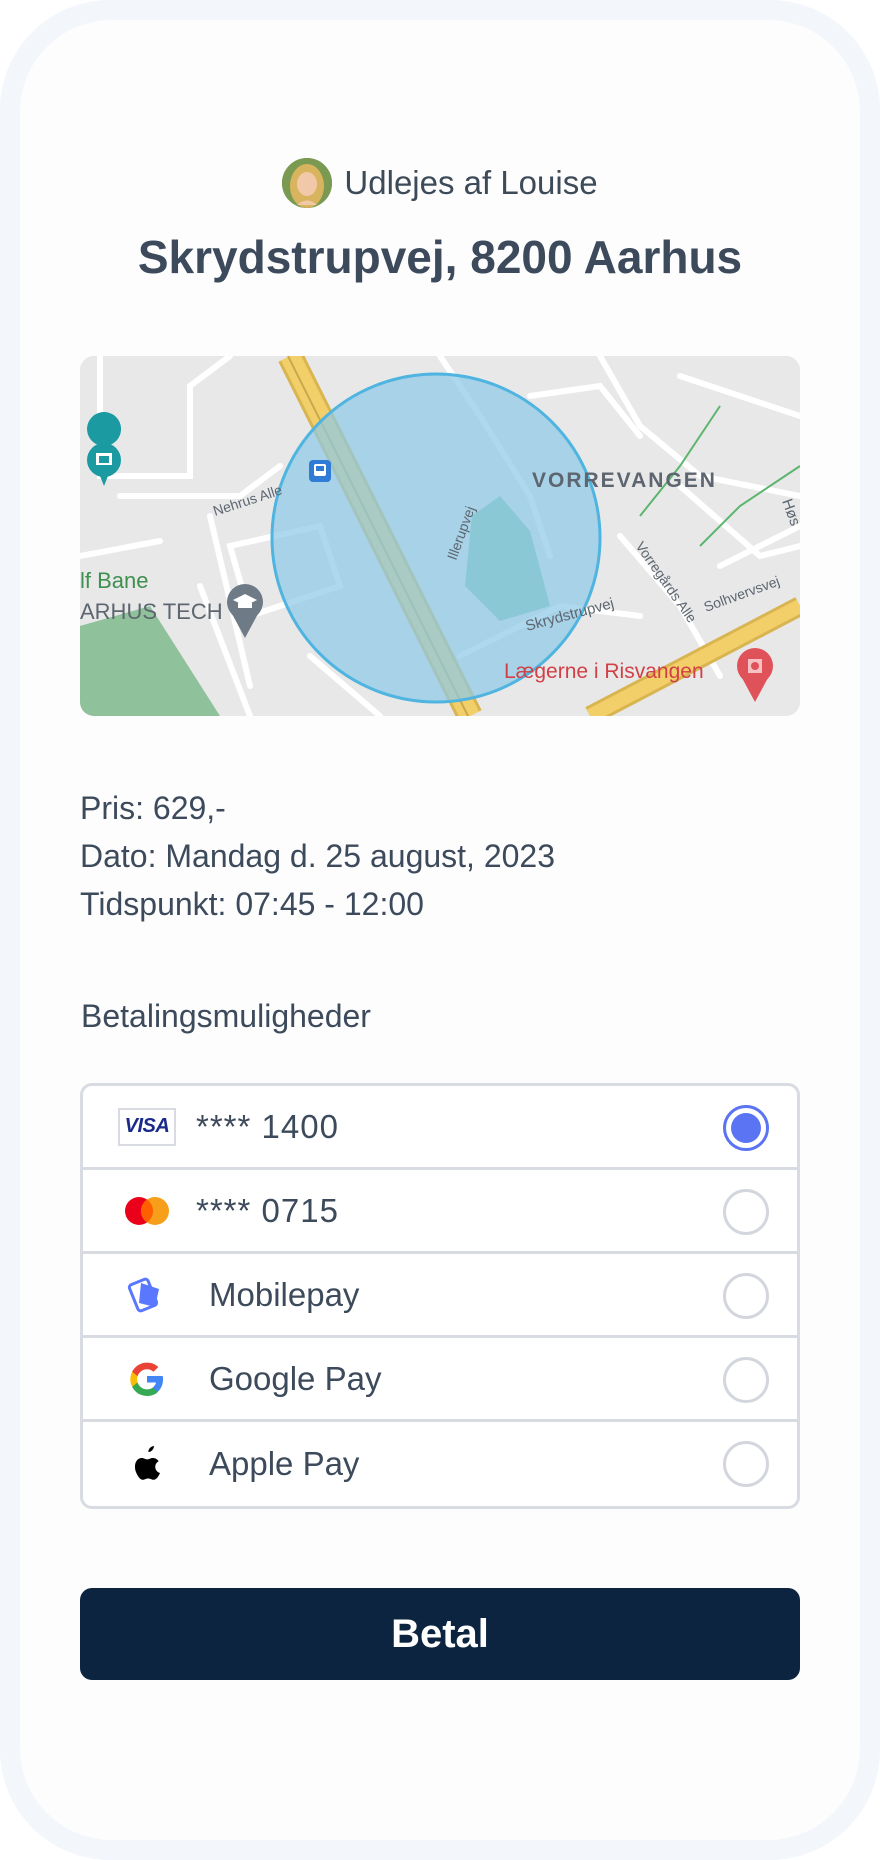  Describe the element at coordinates (147, 1127) in the screenshot. I see `visa-icon: VISA` at that location.